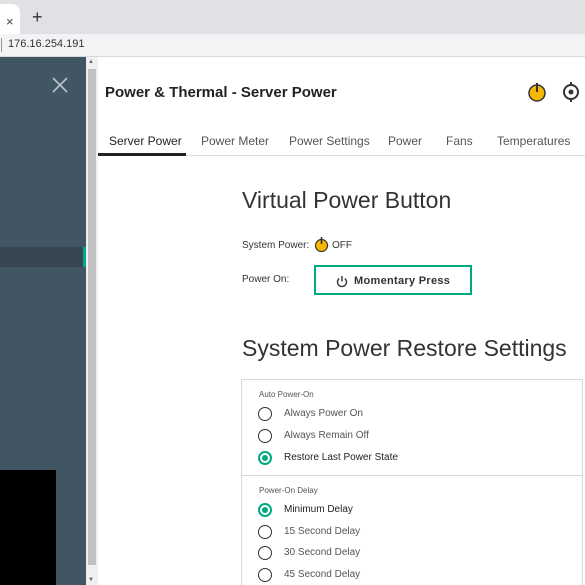 The image size is (585, 585). Describe the element at coordinates (322, 552) in the screenshot. I see `radio-label: 30 Second Delay` at that location.